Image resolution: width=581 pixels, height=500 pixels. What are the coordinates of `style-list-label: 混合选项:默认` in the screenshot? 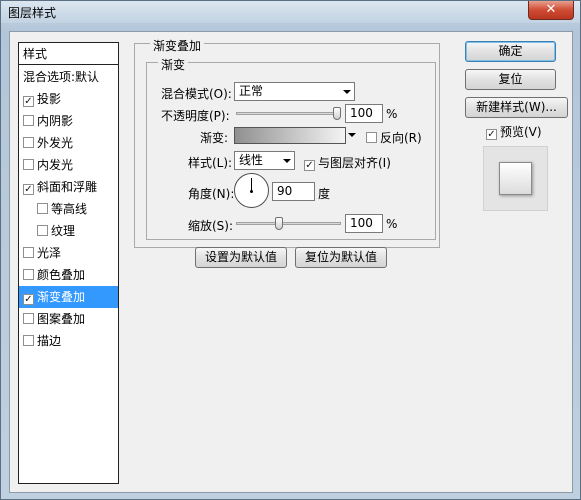 It's located at (61, 77).